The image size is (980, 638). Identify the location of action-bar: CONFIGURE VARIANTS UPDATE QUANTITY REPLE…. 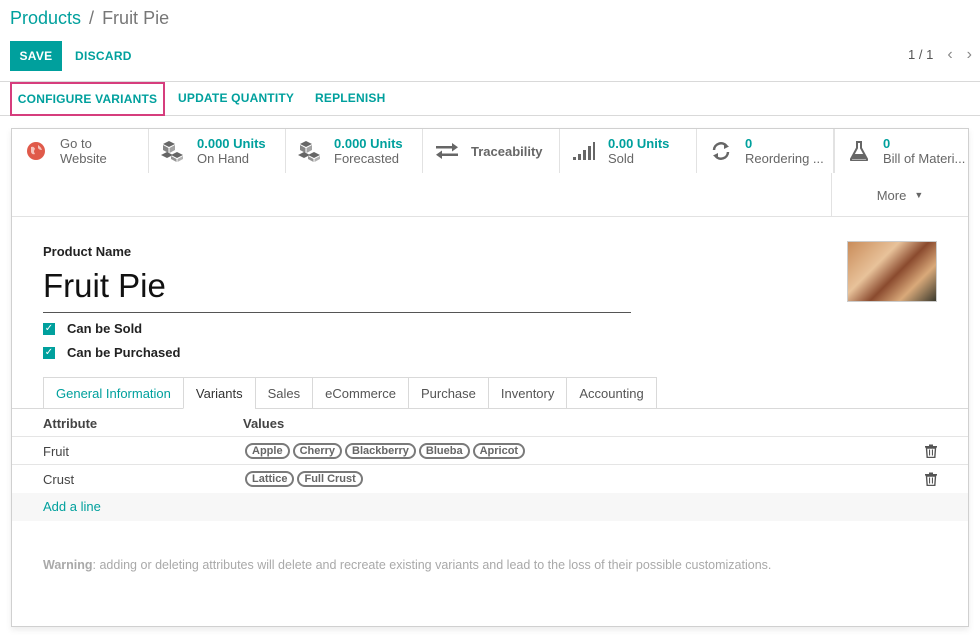
(490, 99).